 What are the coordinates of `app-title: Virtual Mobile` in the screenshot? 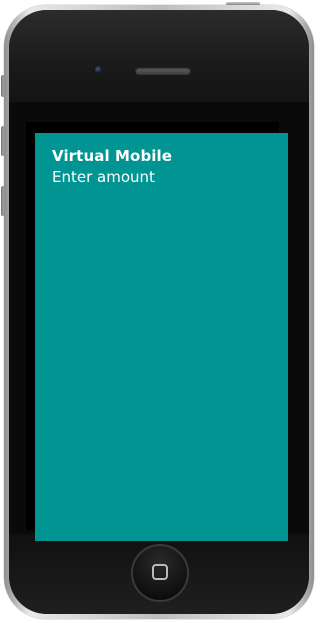 It's located at (112, 156).